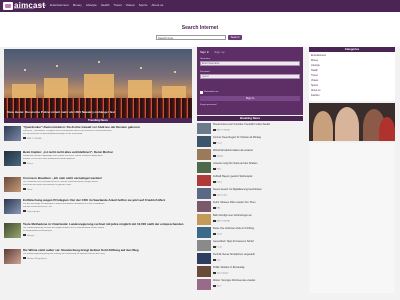  I want to click on news-source: Stern, so click(27, 189).